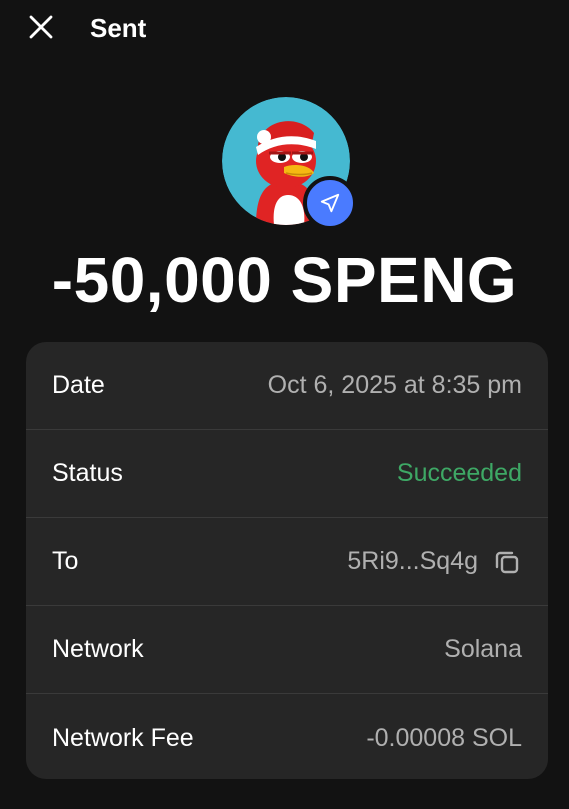 This screenshot has height=809, width=569. I want to click on detail-row-date: Date Oct 6, 2025 at 8:35 pm, so click(287, 386).